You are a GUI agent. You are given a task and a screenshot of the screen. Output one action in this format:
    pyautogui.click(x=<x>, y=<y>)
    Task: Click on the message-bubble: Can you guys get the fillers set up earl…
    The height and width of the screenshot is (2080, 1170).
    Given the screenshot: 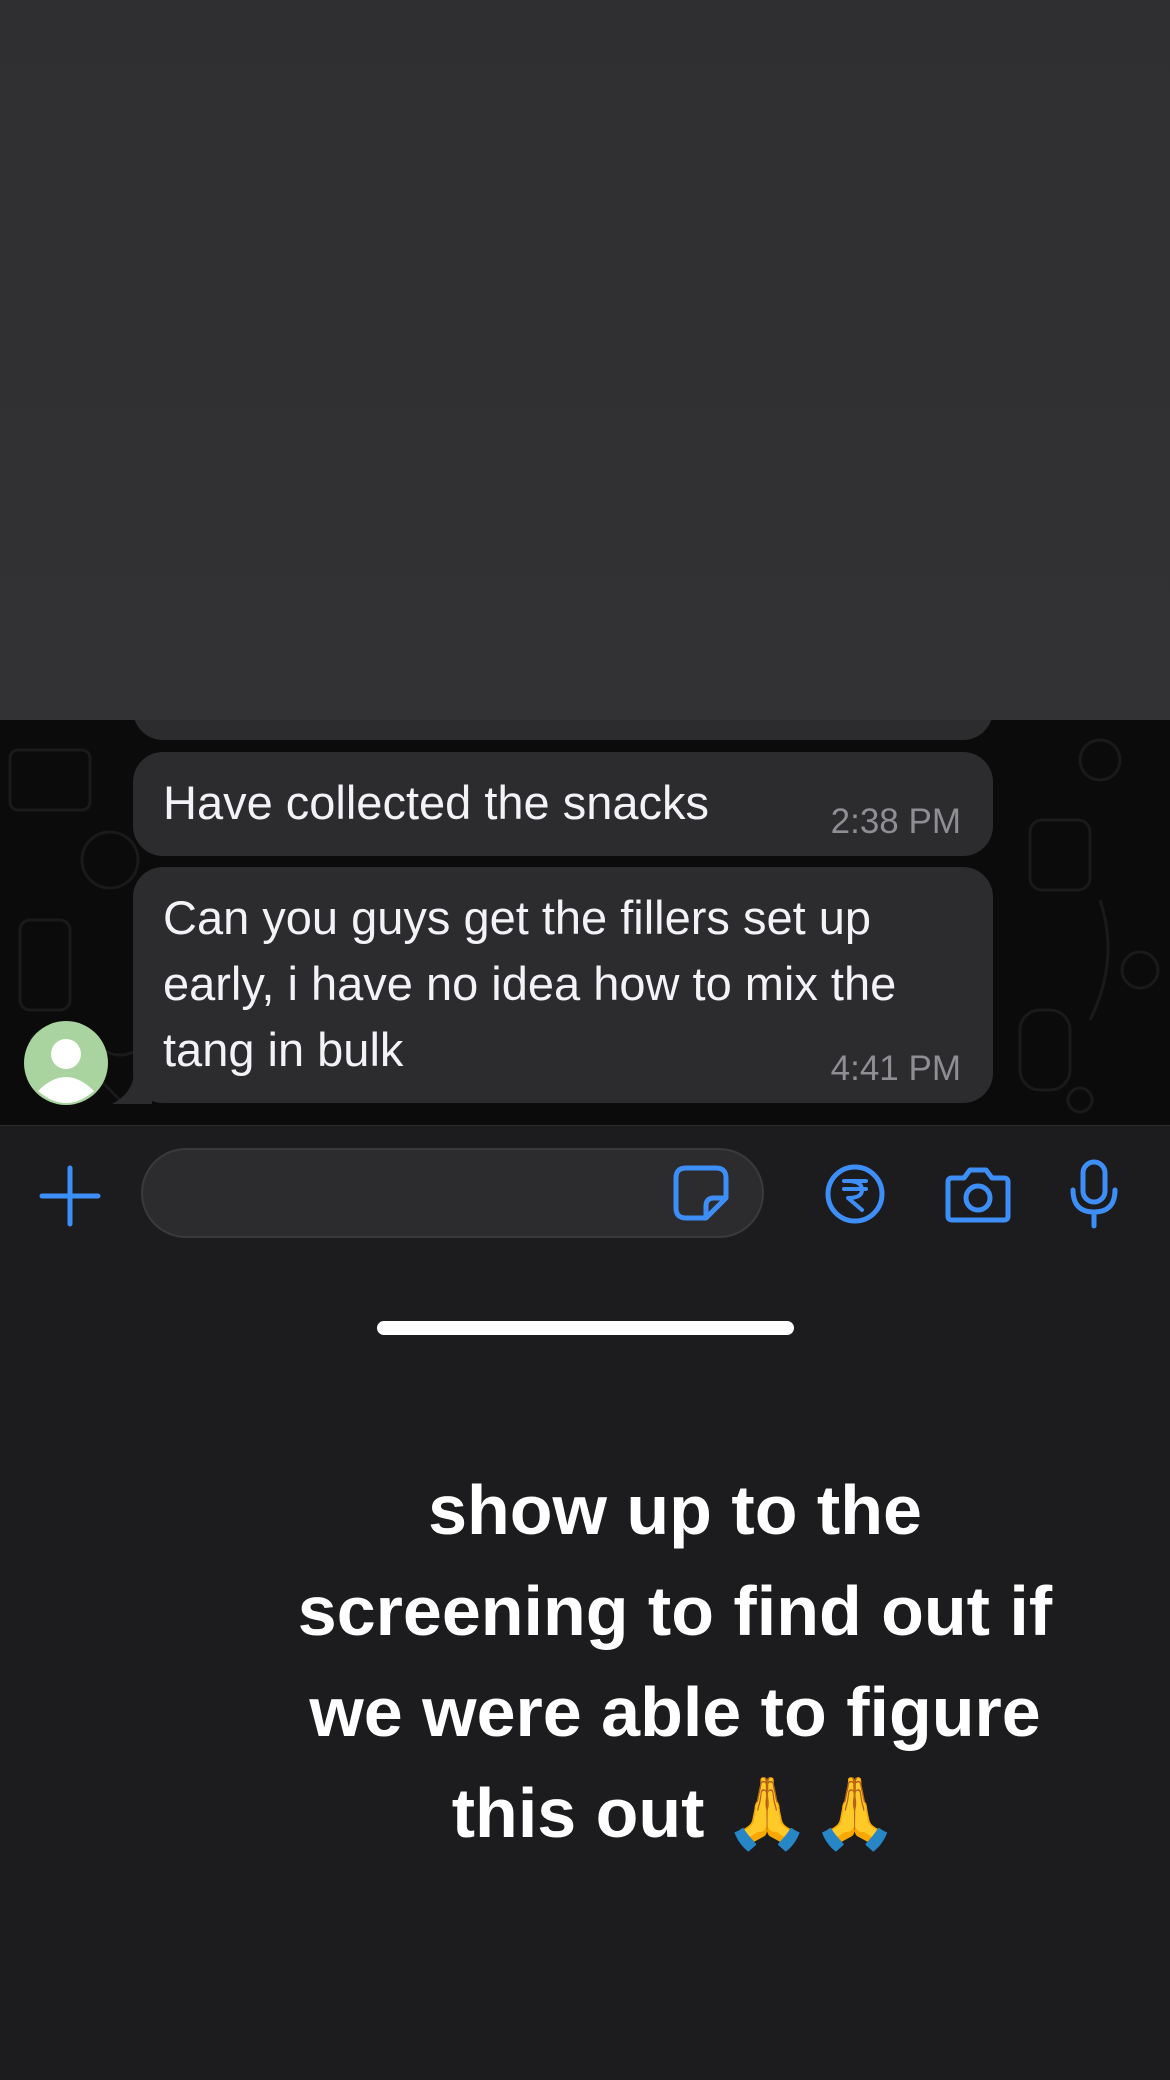 What is the action you would take?
    pyautogui.click(x=563, y=985)
    